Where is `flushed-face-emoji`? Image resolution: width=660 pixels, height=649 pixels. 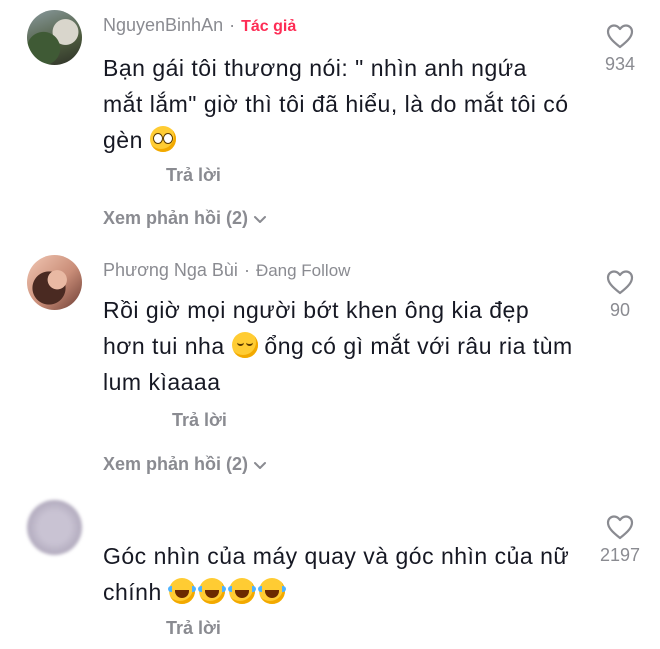
flushed-face-emoji is located at coordinates (162, 139).